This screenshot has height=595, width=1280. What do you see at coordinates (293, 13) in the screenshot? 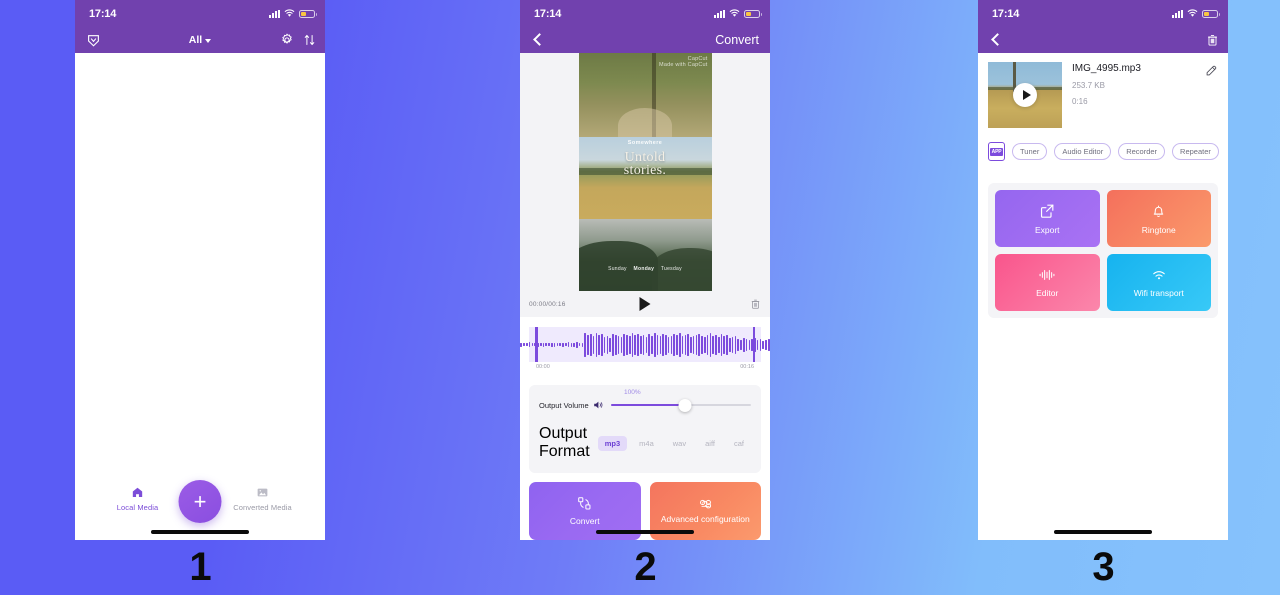
I see `status-bar-icons` at bounding box center [293, 13].